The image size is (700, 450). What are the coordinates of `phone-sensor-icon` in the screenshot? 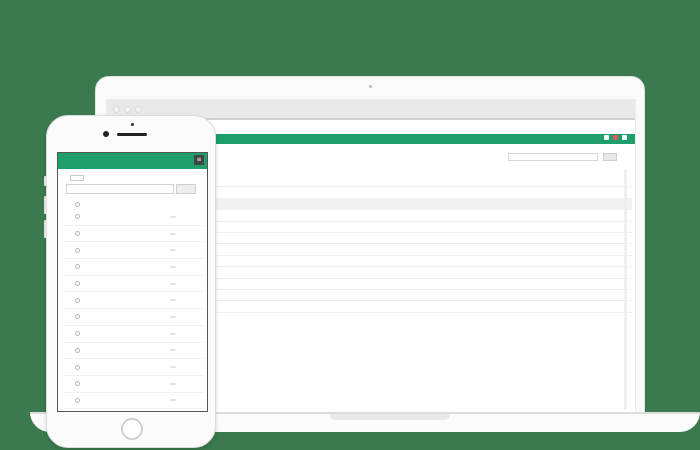 It's located at (132, 124).